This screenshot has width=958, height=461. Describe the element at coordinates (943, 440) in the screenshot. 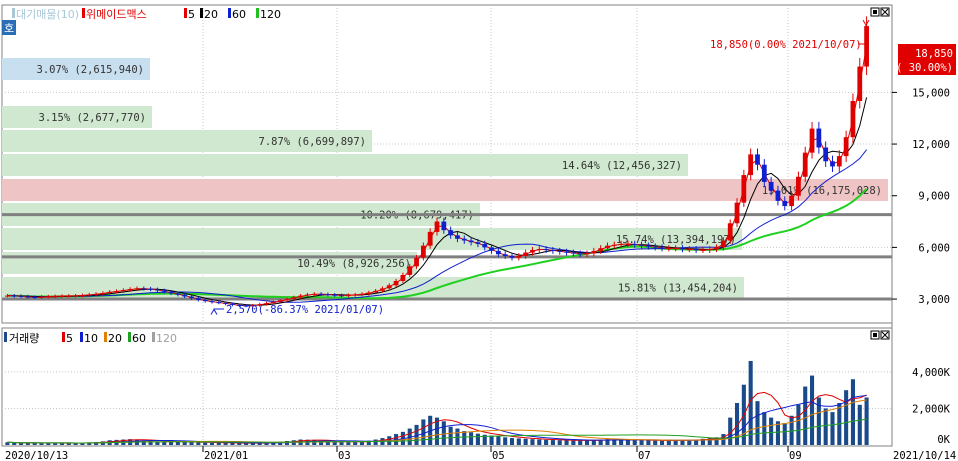

I see `volume-tick-label: 0K` at that location.